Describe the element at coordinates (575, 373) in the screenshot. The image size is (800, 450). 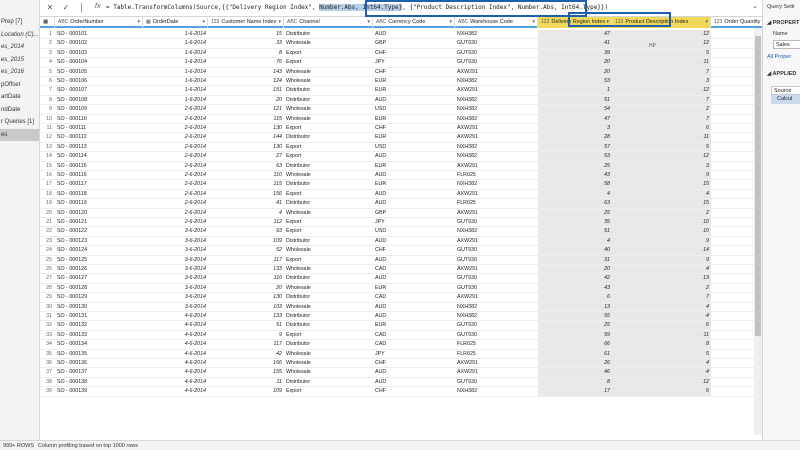
I see `table-cell: 46` at that location.